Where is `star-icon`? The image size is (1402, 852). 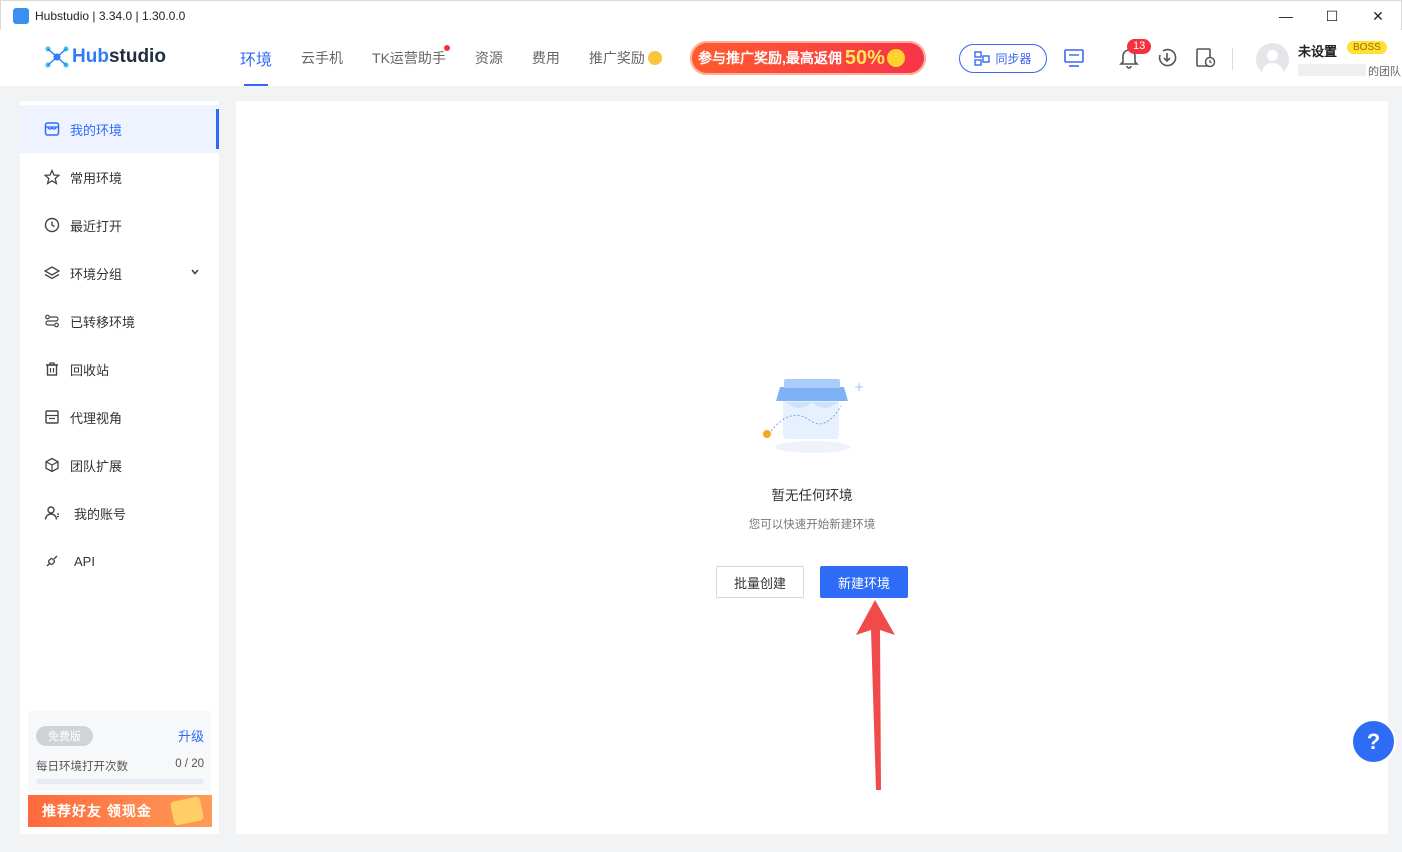
star-icon is located at coordinates (52, 177).